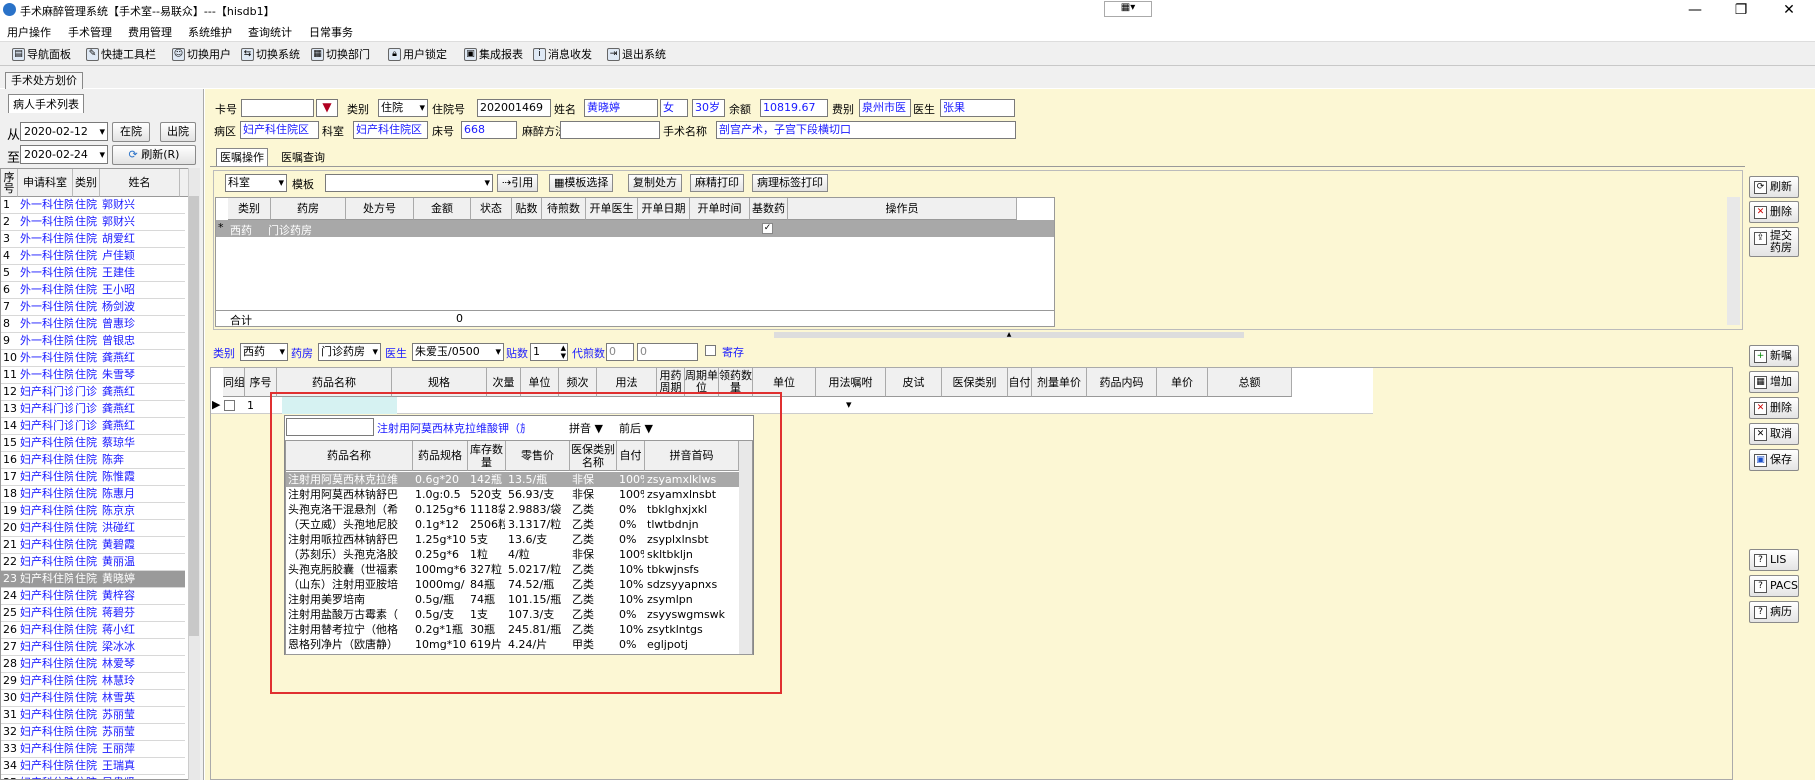 The height and width of the screenshot is (780, 1815). Describe the element at coordinates (516, 614) in the screenshot. I see `list-item: 注射用盐酸万古霉素（ 0.5g/支 1支 107.3/支 乙类 0% zsyyswgmswk` at that location.